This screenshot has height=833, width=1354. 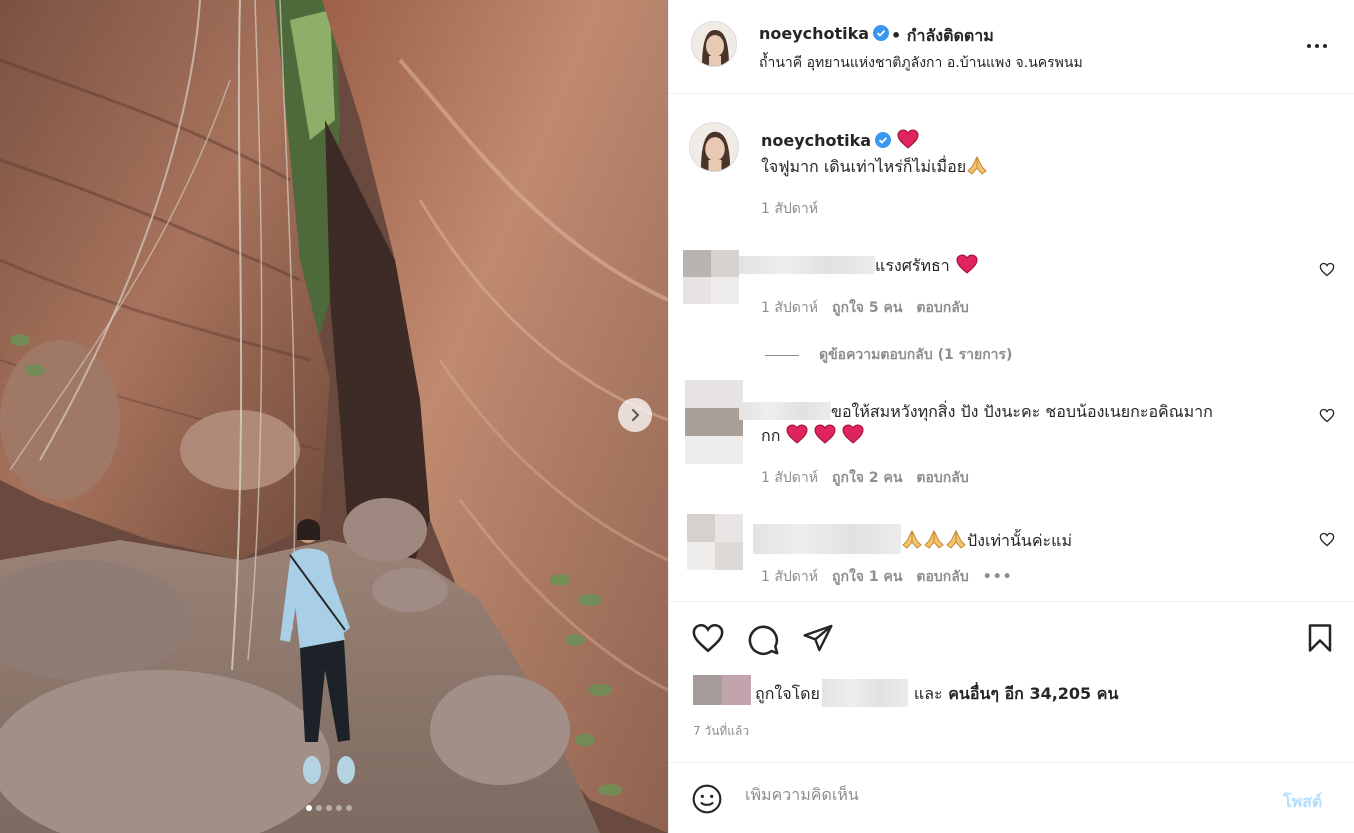 I want to click on comment-meta: 1 สัปดาห์ ถูกใจ 2 คน ตอบกลับ, so click(x=865, y=478).